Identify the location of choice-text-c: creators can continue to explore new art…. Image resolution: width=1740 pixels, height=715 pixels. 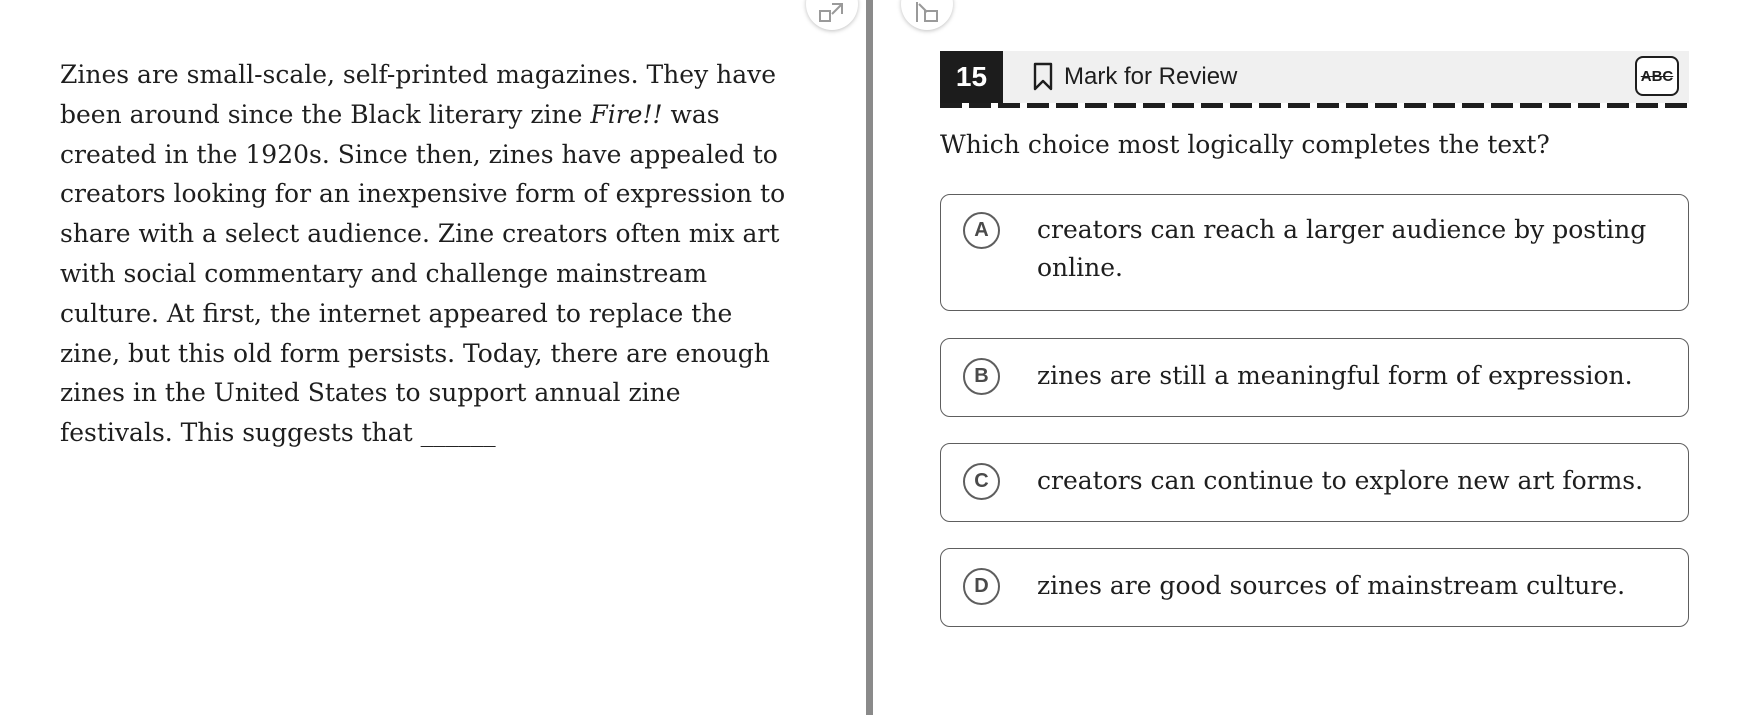
(1340, 480).